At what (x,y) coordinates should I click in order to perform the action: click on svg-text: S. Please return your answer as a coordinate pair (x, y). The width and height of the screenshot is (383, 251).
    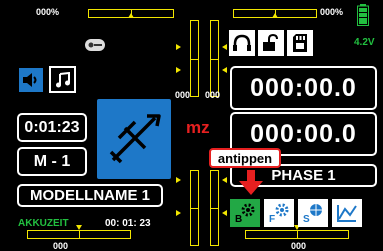
    Looking at the image, I should click on (306, 219).